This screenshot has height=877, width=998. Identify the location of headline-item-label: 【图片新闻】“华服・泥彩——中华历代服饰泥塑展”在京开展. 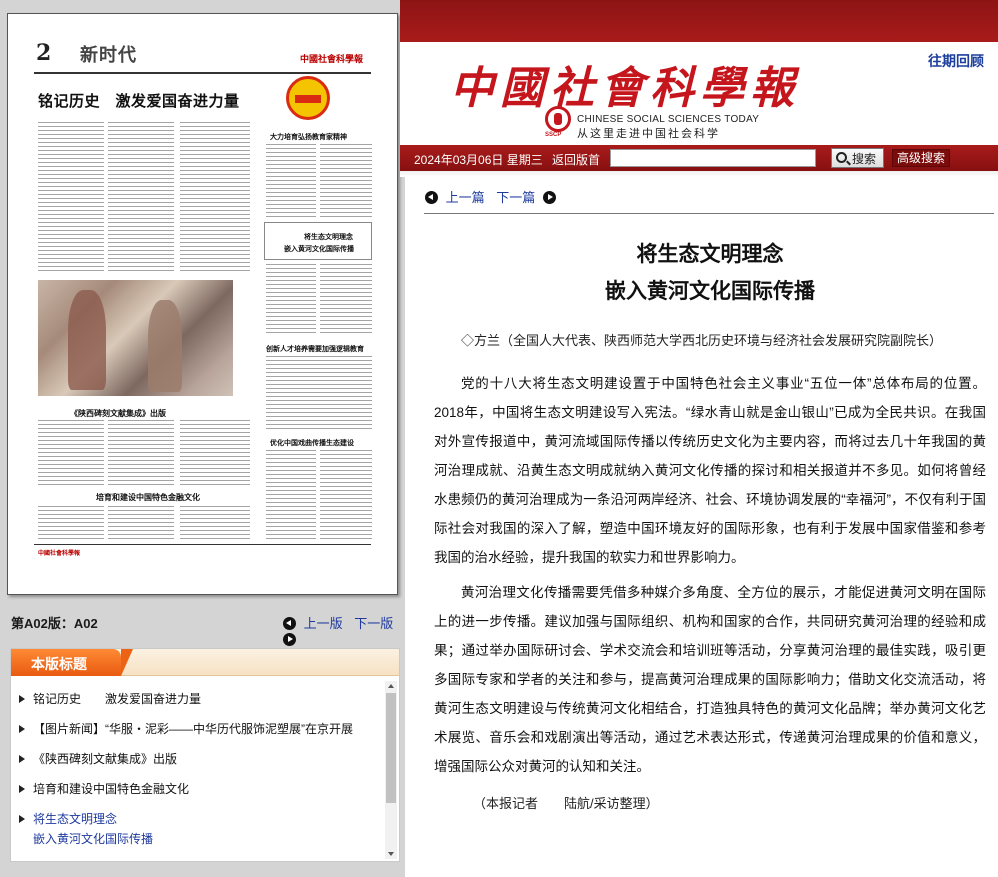
(193, 729).